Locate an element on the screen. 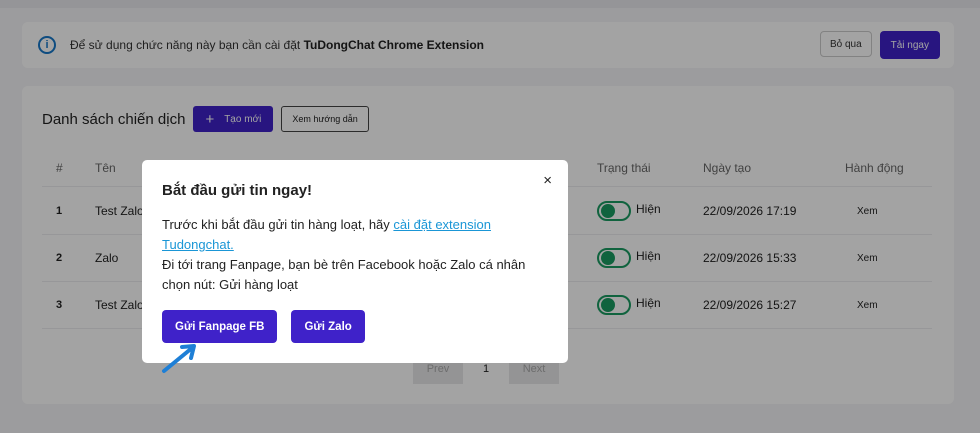 This screenshot has height=433, width=980. send-zalo-button: Gửi Zalo is located at coordinates (328, 326).